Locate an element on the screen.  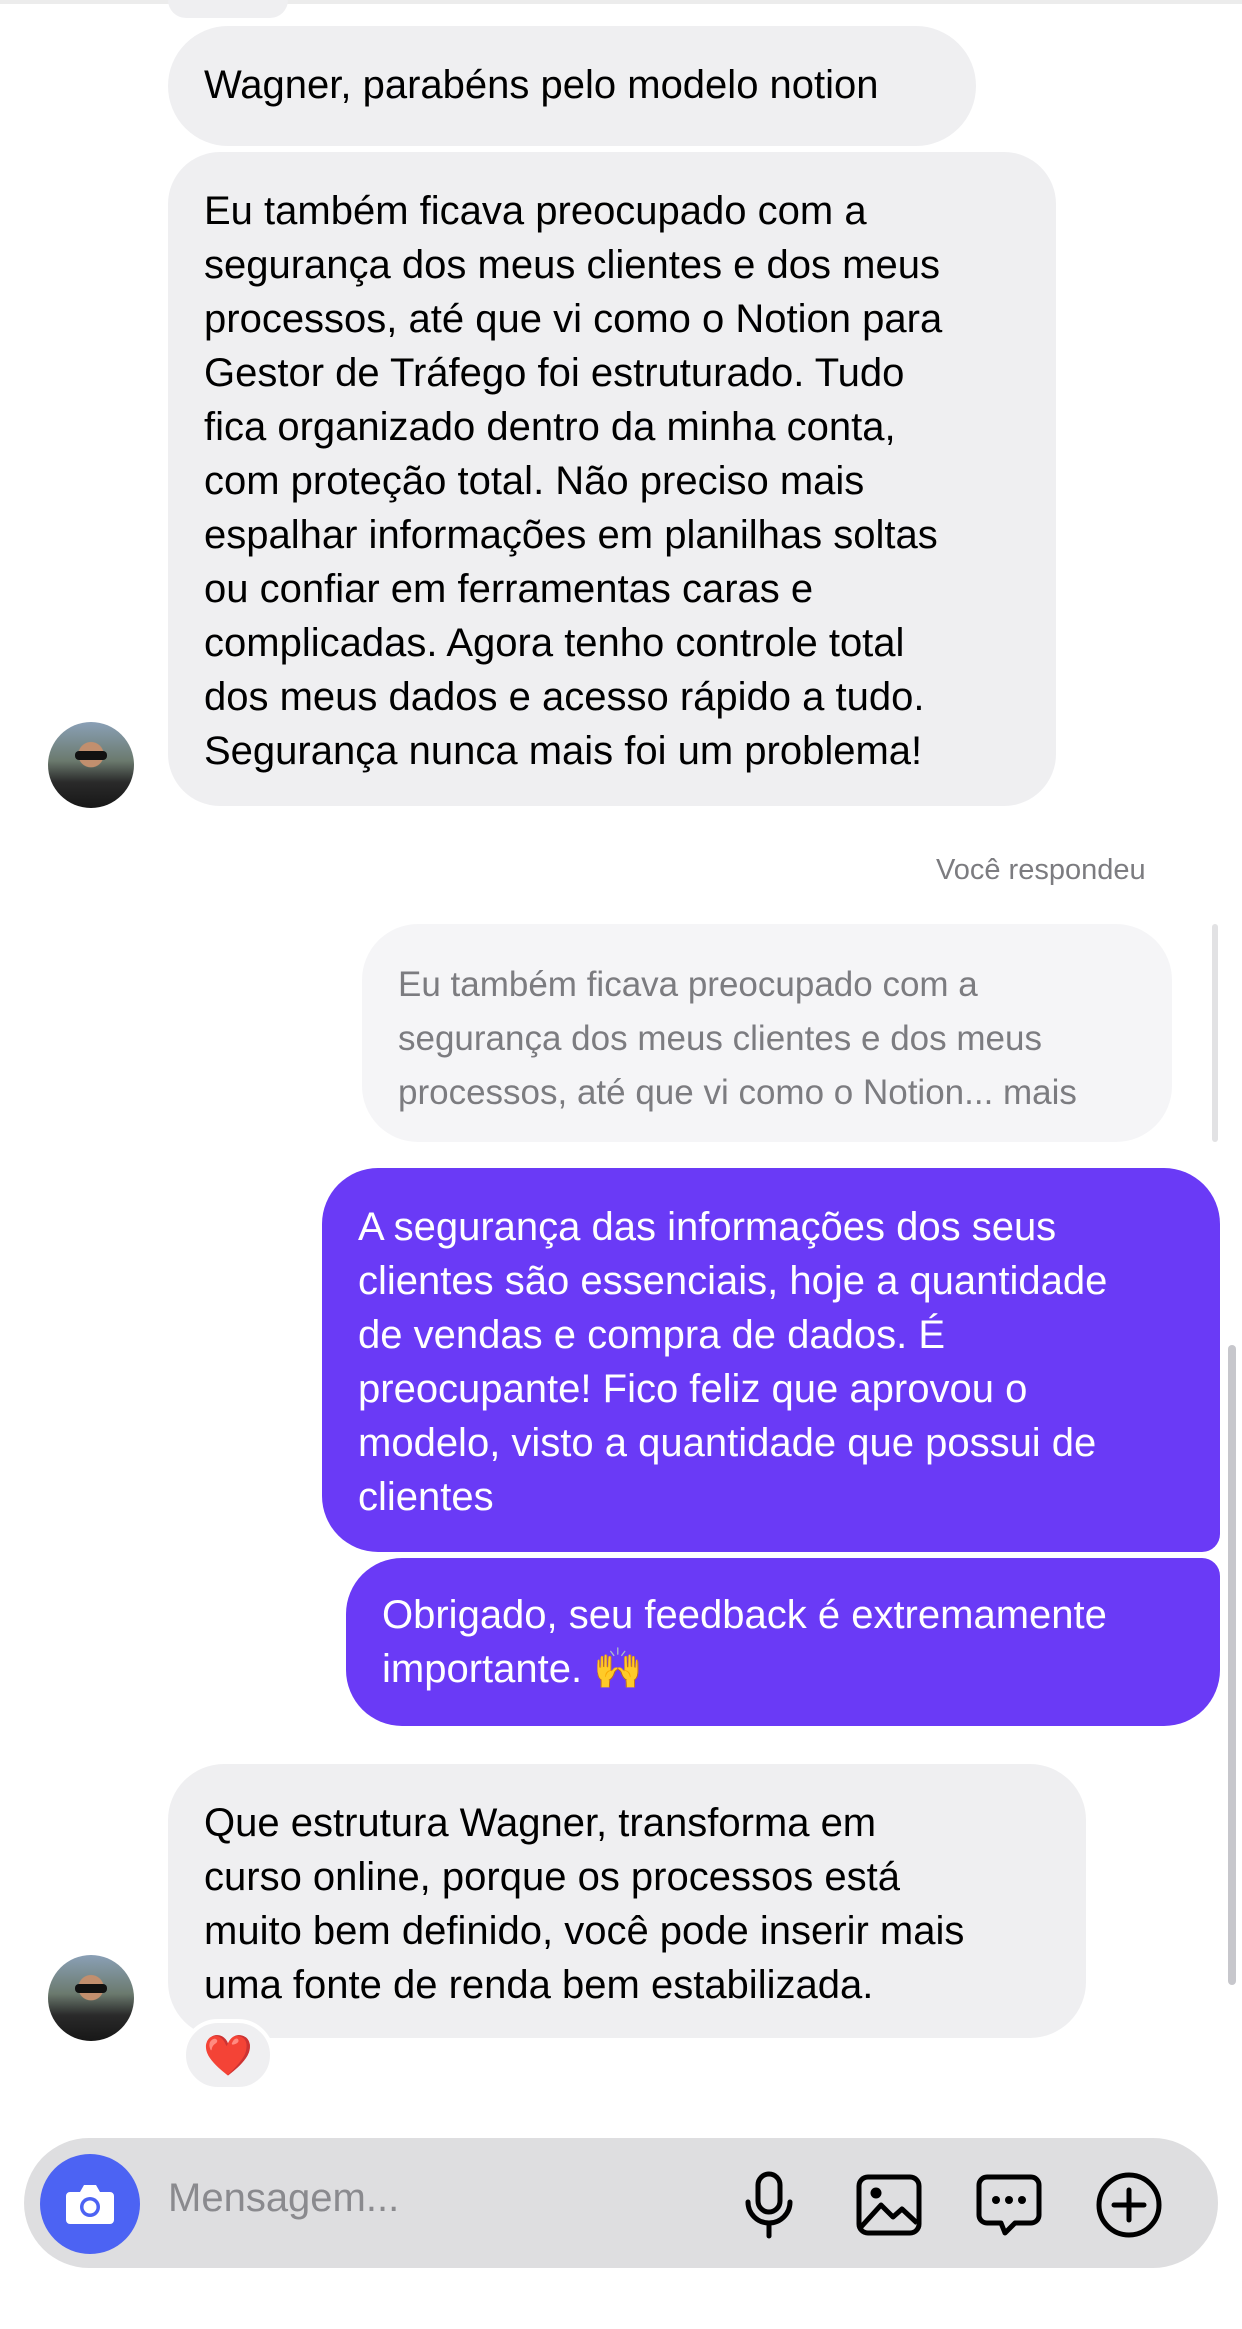
message-line: curso online, porque os processos está is located at coordinates (552, 1877).